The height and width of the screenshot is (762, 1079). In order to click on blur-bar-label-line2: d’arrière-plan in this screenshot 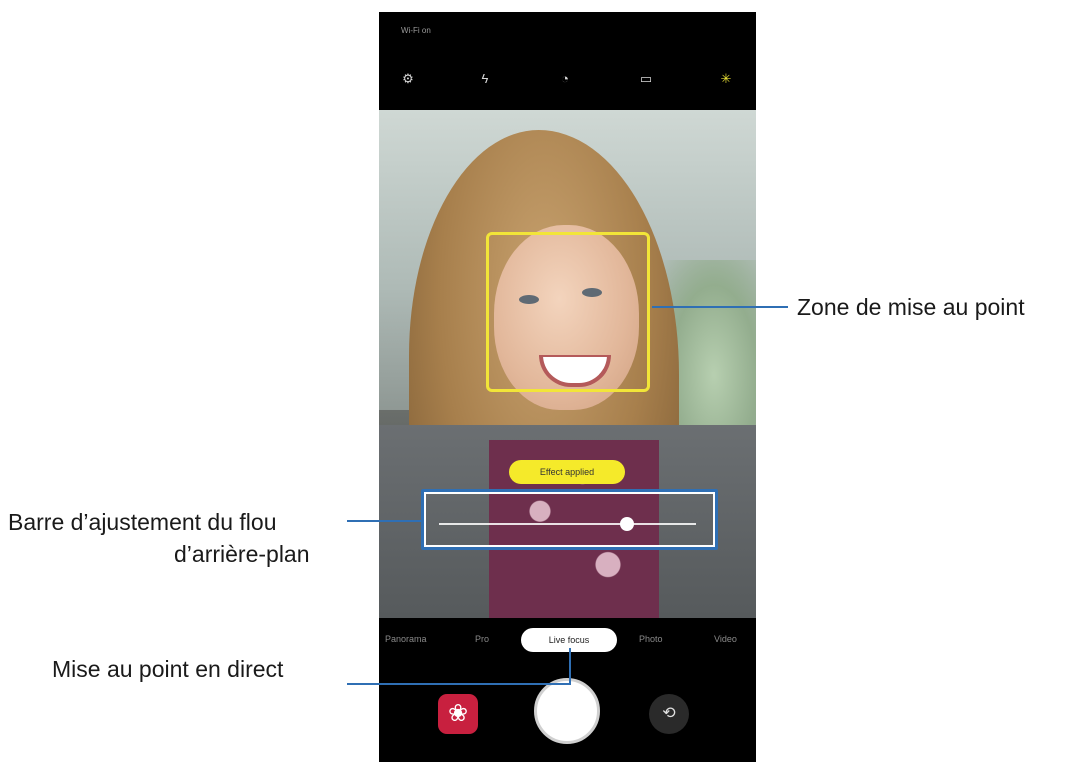, I will do `click(242, 554)`.